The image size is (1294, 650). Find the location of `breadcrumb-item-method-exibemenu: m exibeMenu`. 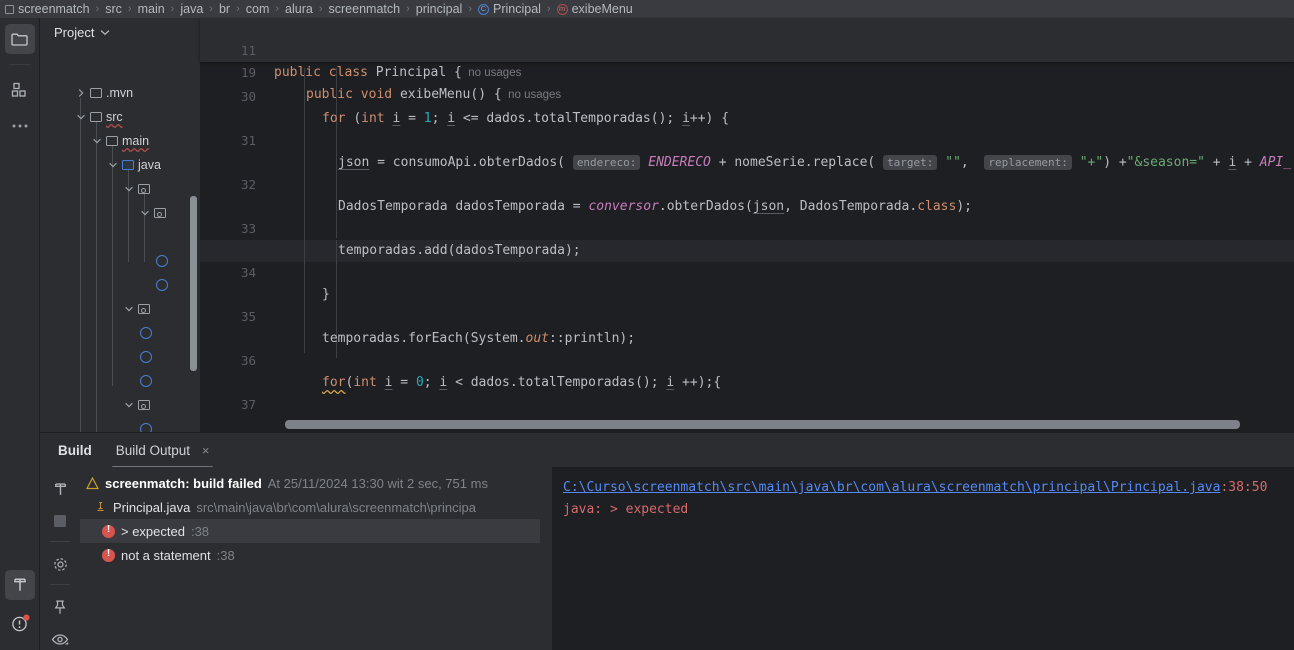

breadcrumb-item-method-exibemenu: m exibeMenu is located at coordinates (595, 9).